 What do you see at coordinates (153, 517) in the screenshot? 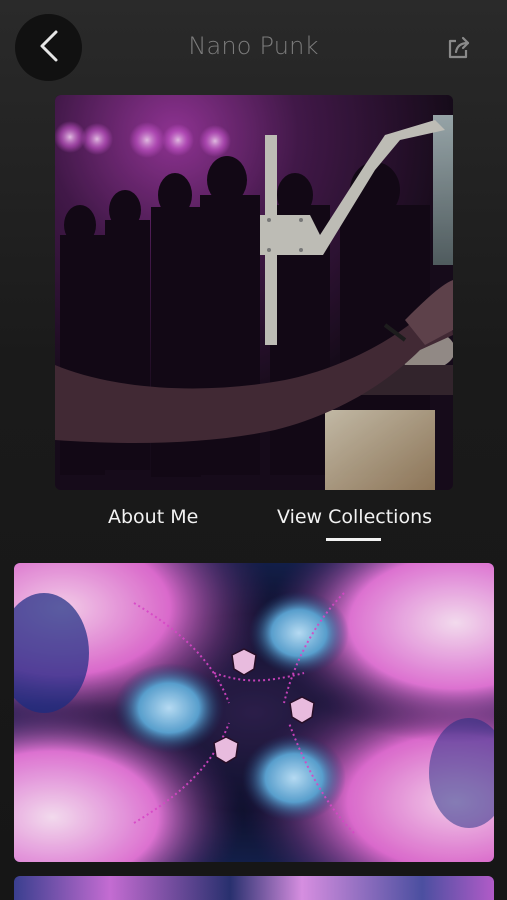
I see `tab-about-me: About Me` at bounding box center [153, 517].